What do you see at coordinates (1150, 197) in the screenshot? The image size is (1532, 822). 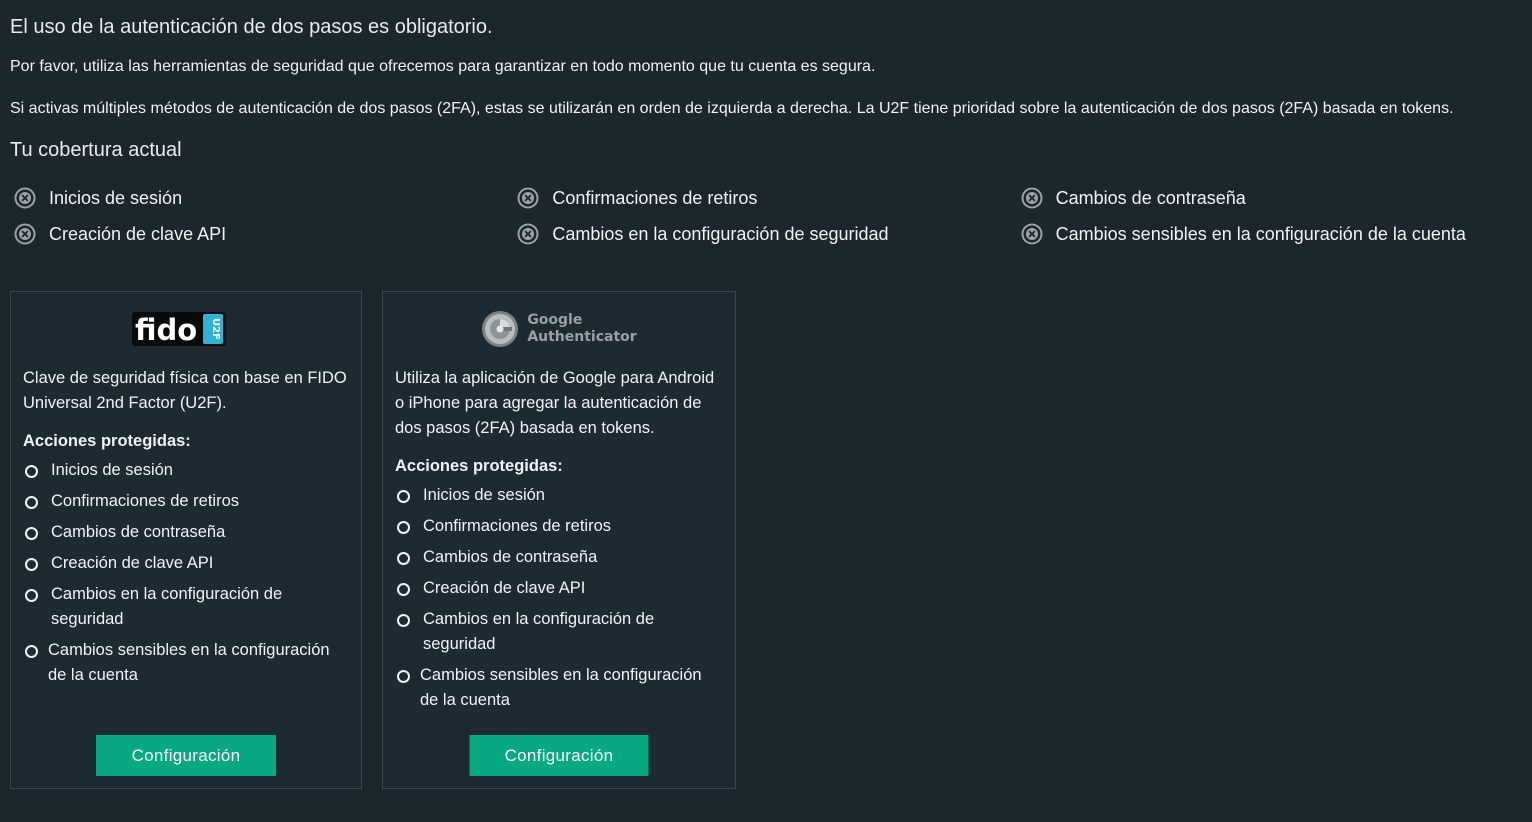 I see `coverage-item-label: Cambios de contraseña` at bounding box center [1150, 197].